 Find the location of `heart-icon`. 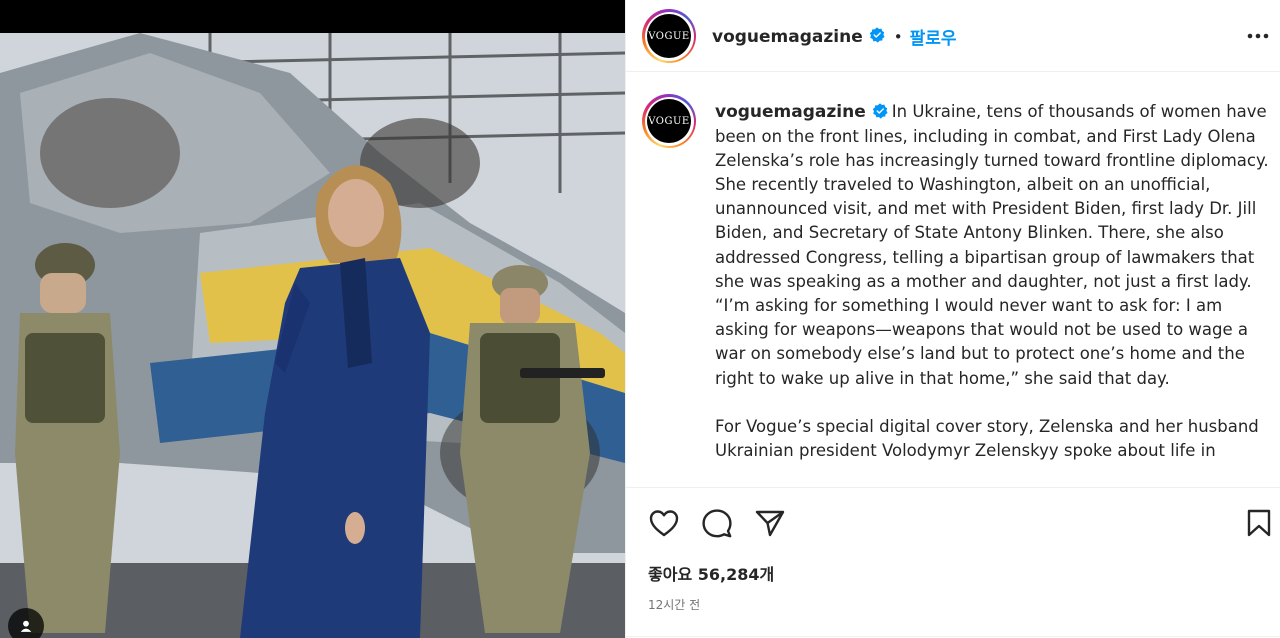

heart-icon is located at coordinates (664, 523).